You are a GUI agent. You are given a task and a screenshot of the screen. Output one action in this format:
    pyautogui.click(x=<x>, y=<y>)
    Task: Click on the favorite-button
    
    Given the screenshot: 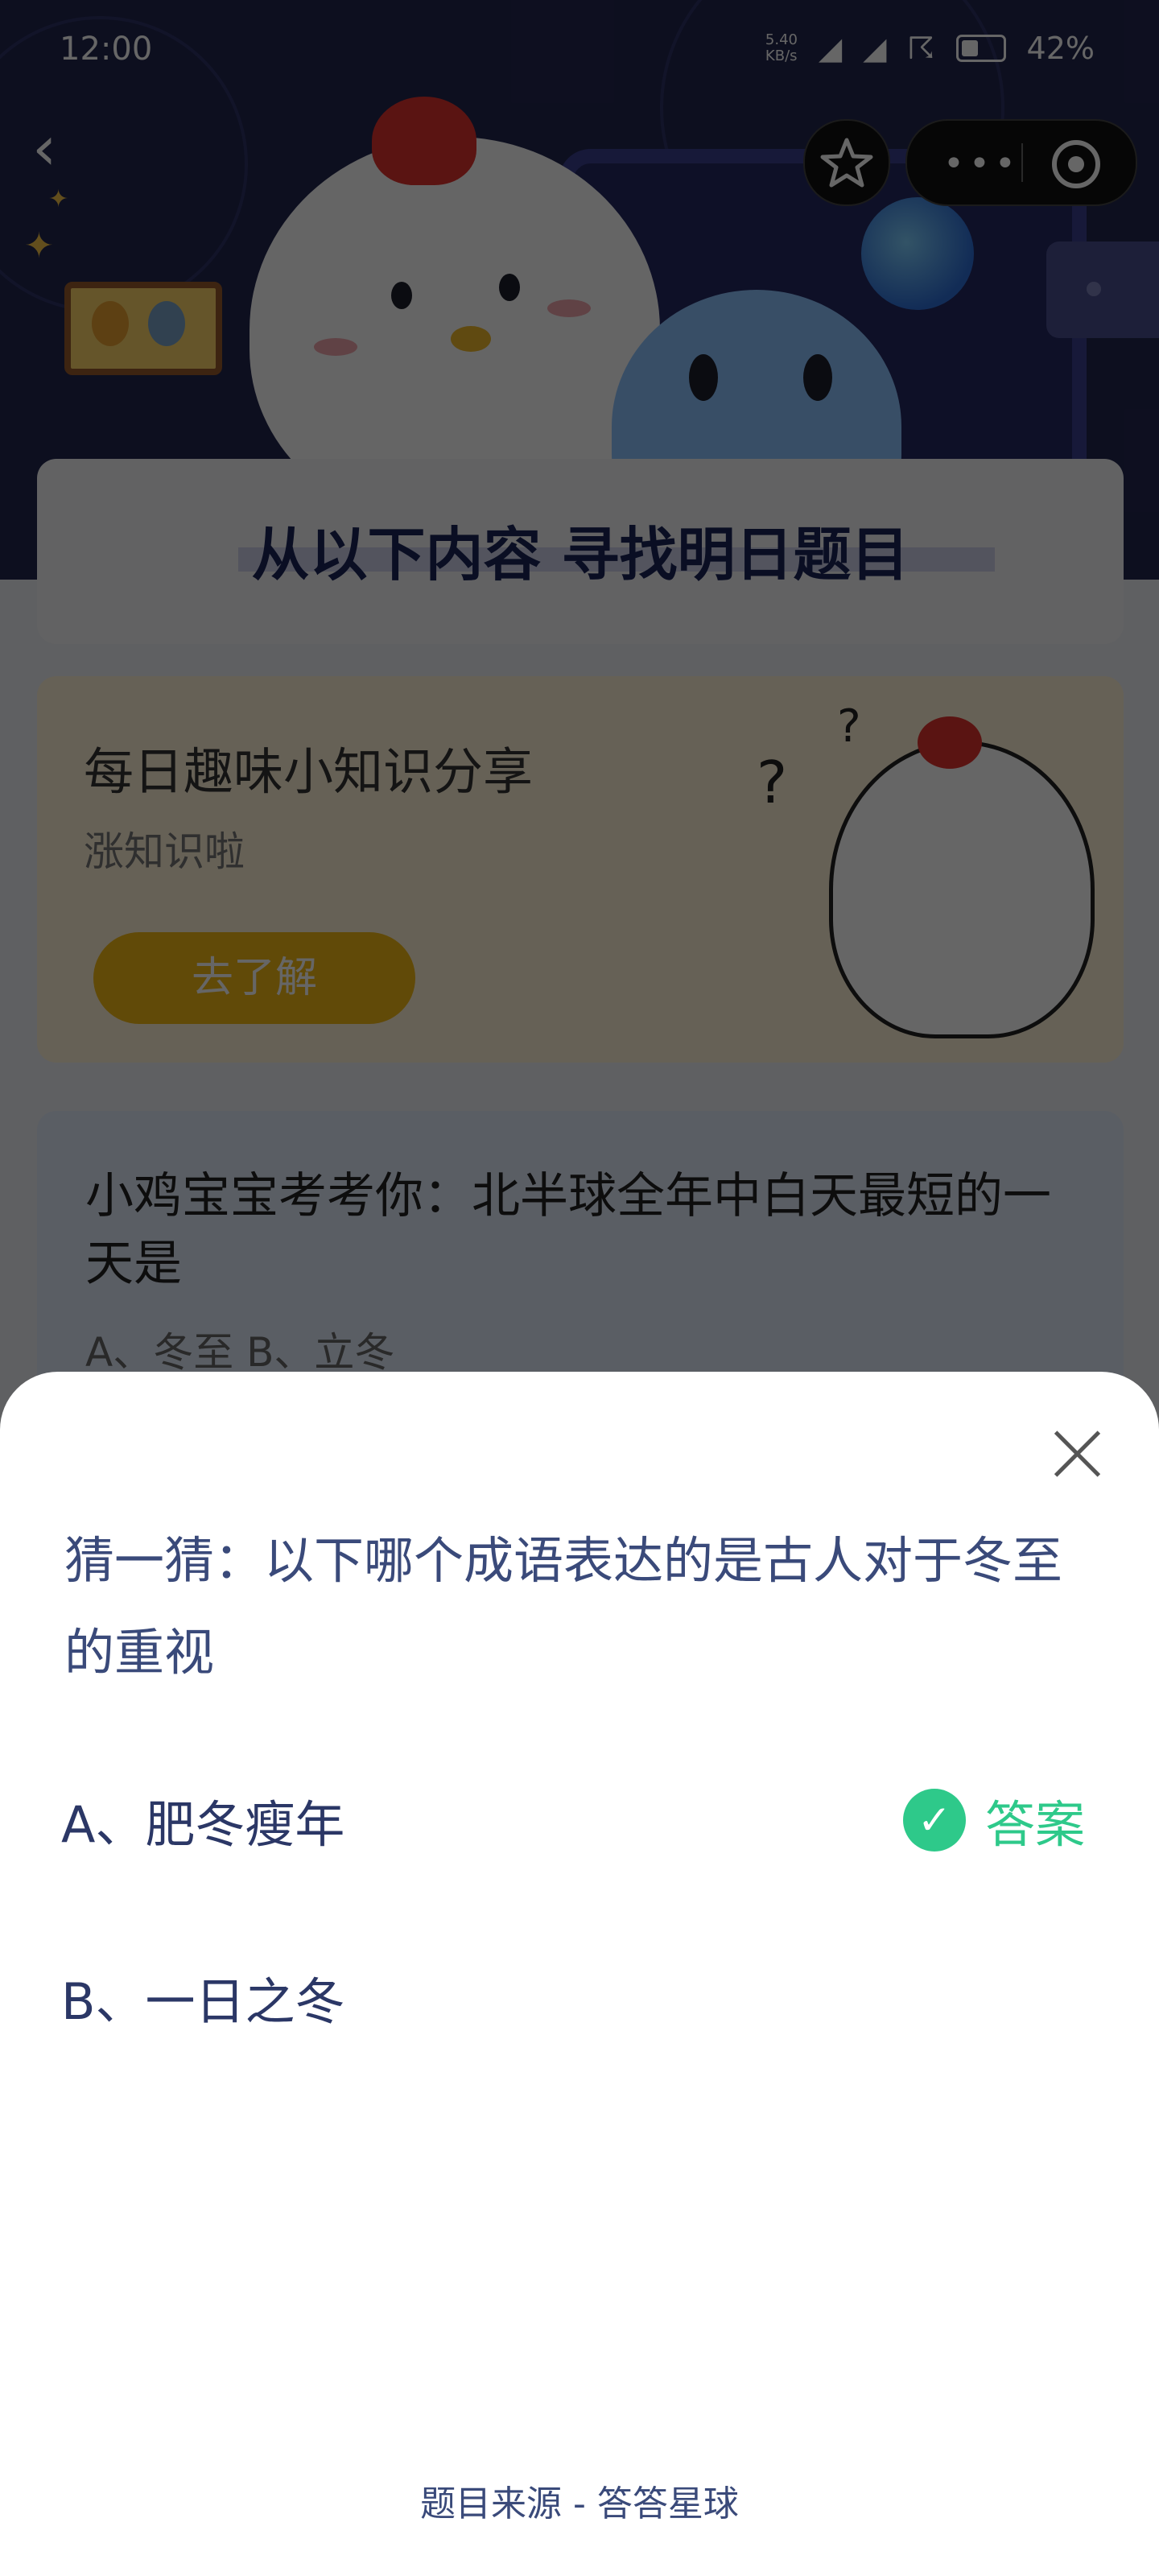 What is the action you would take?
    pyautogui.click(x=846, y=162)
    